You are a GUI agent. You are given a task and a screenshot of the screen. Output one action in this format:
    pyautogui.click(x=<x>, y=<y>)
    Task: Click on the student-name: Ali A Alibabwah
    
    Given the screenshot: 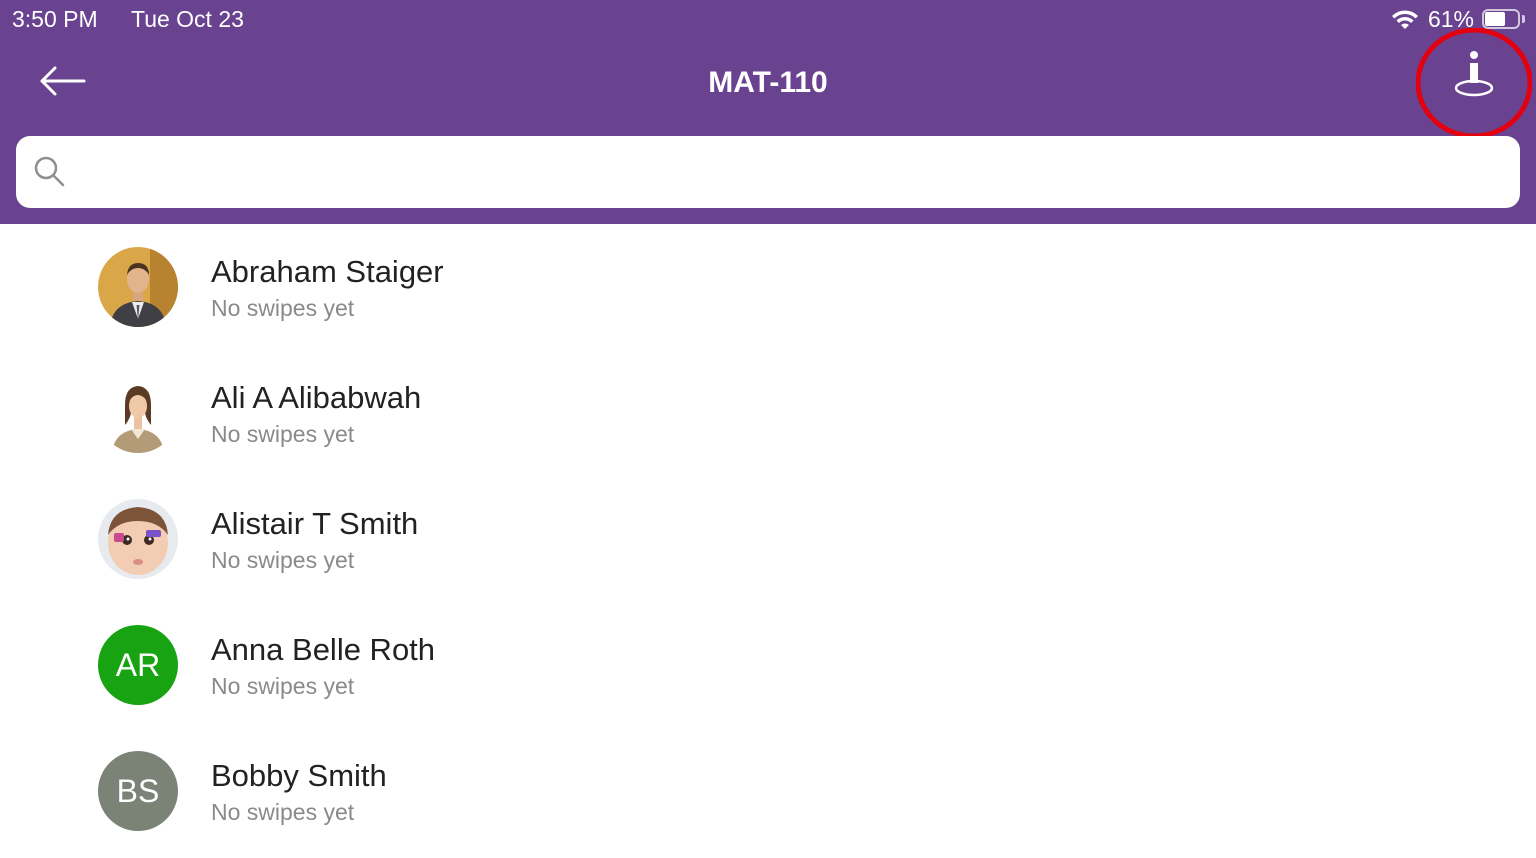 What is the action you would take?
    pyautogui.click(x=316, y=397)
    